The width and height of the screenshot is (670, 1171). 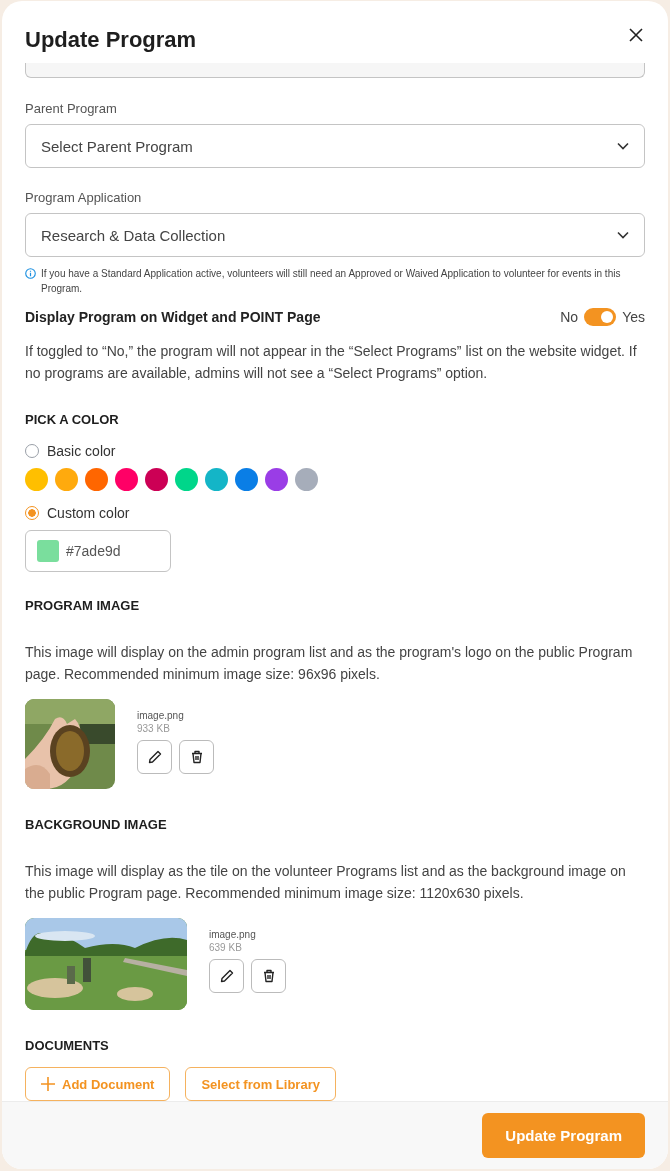 What do you see at coordinates (636, 35) in the screenshot?
I see `close-icon` at bounding box center [636, 35].